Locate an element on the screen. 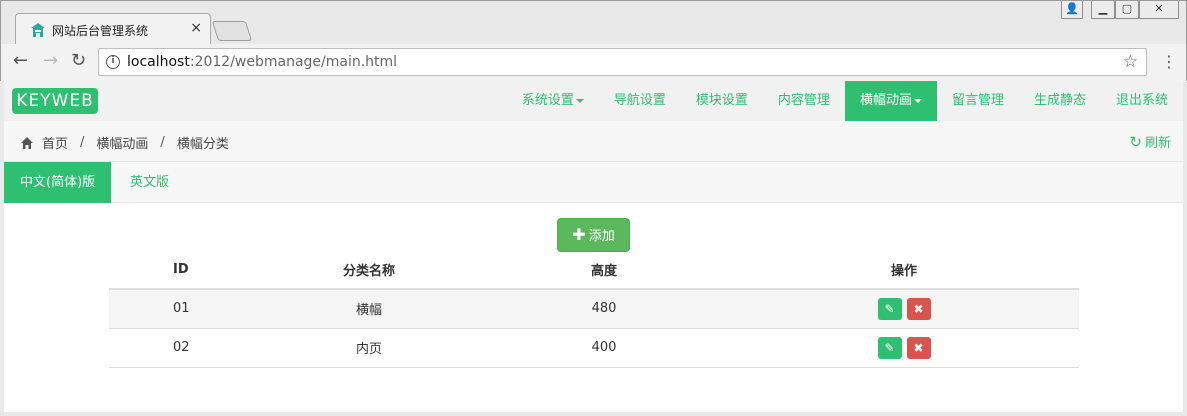  header-height: 高度 is located at coordinates (604, 270).